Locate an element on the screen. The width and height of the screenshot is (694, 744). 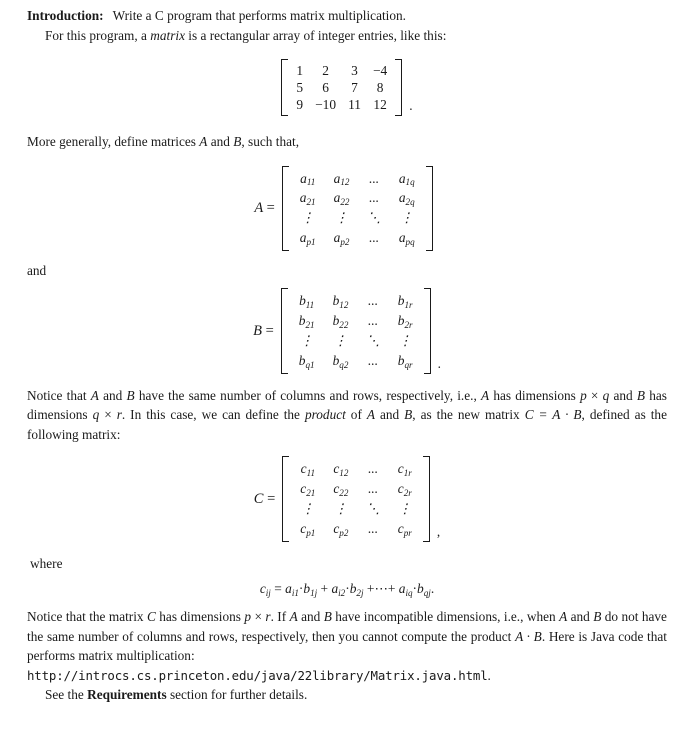
cell: c1r is located at coordinates (404, 470).